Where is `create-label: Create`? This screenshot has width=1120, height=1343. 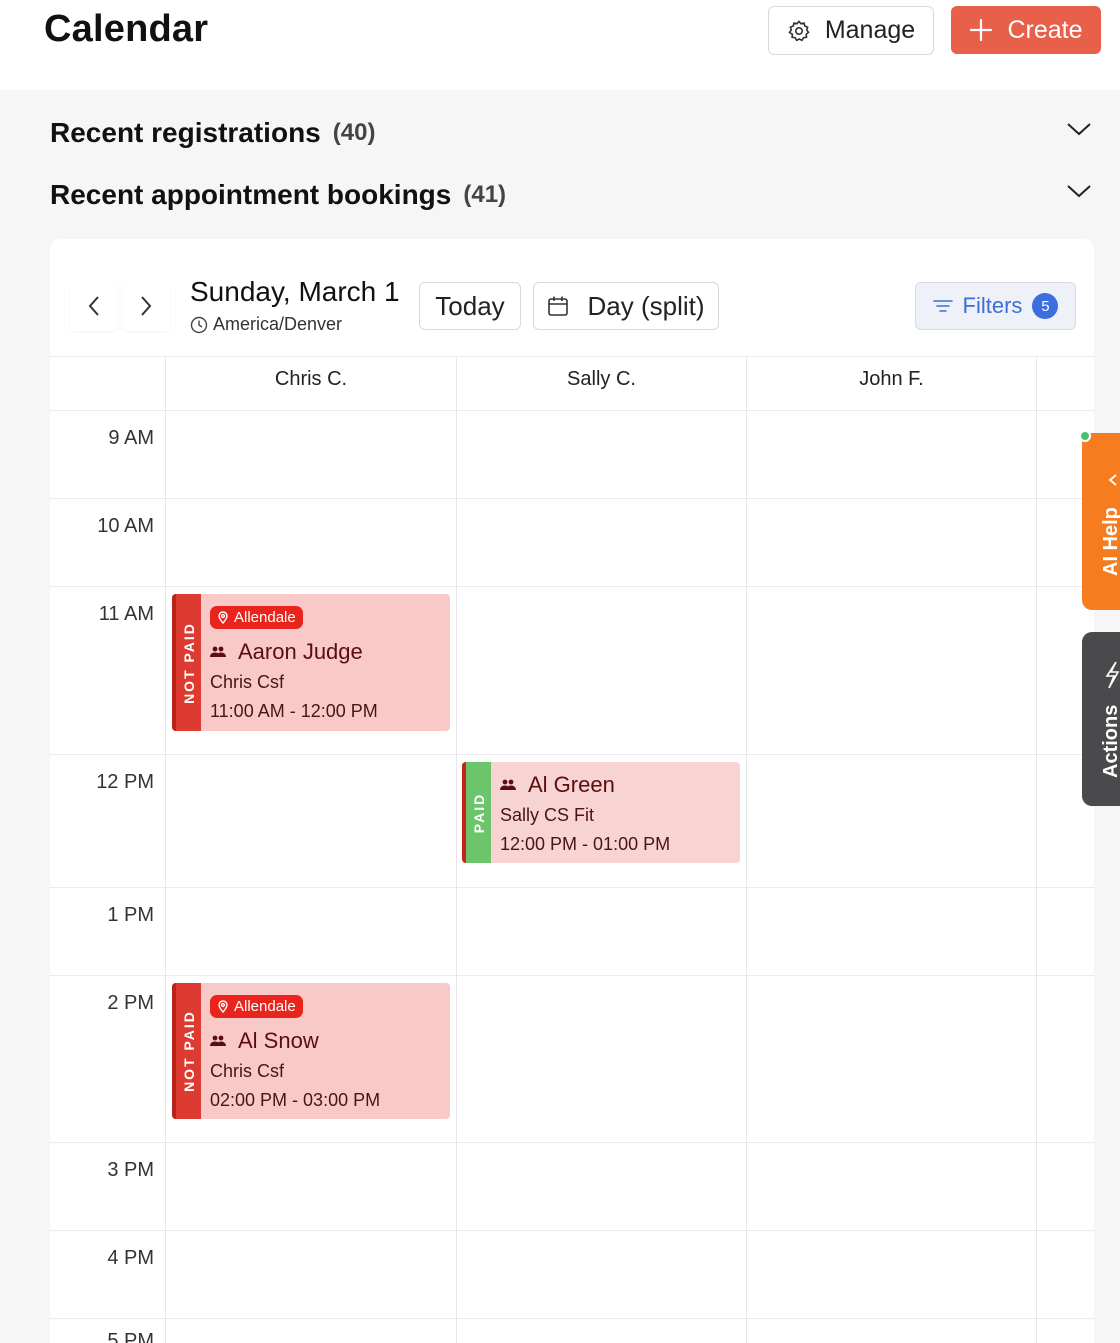
create-label: Create is located at coordinates (1045, 29).